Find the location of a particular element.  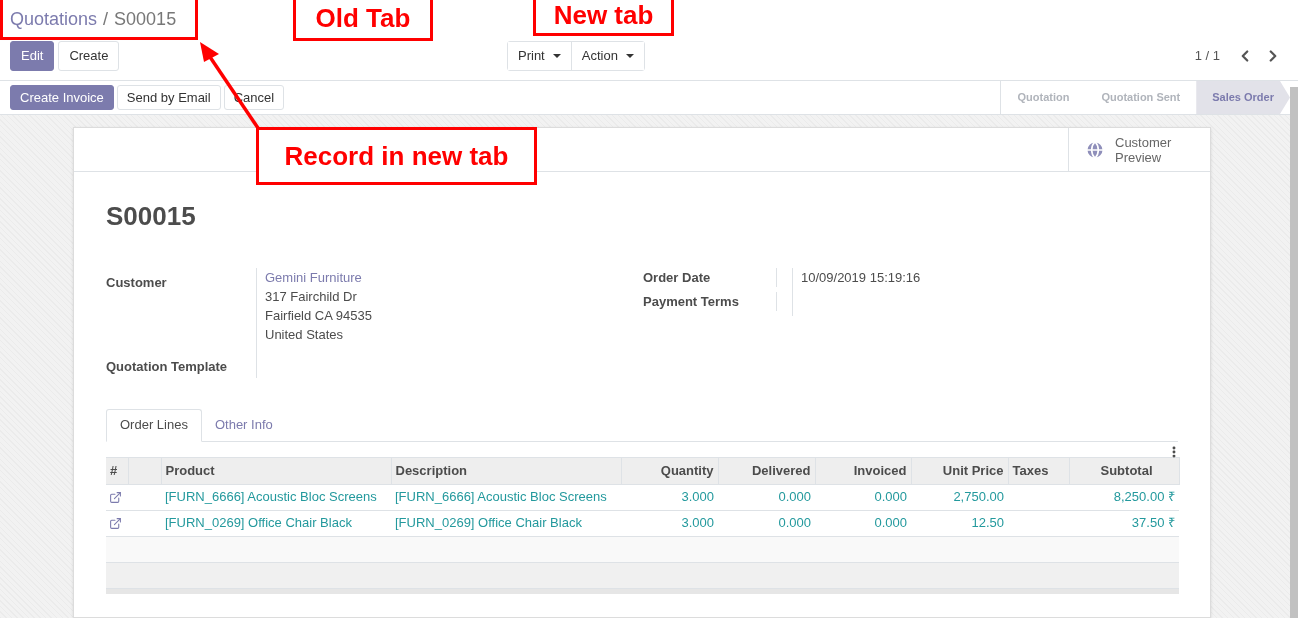

annotation-label: Old Tab is located at coordinates (363, 20).